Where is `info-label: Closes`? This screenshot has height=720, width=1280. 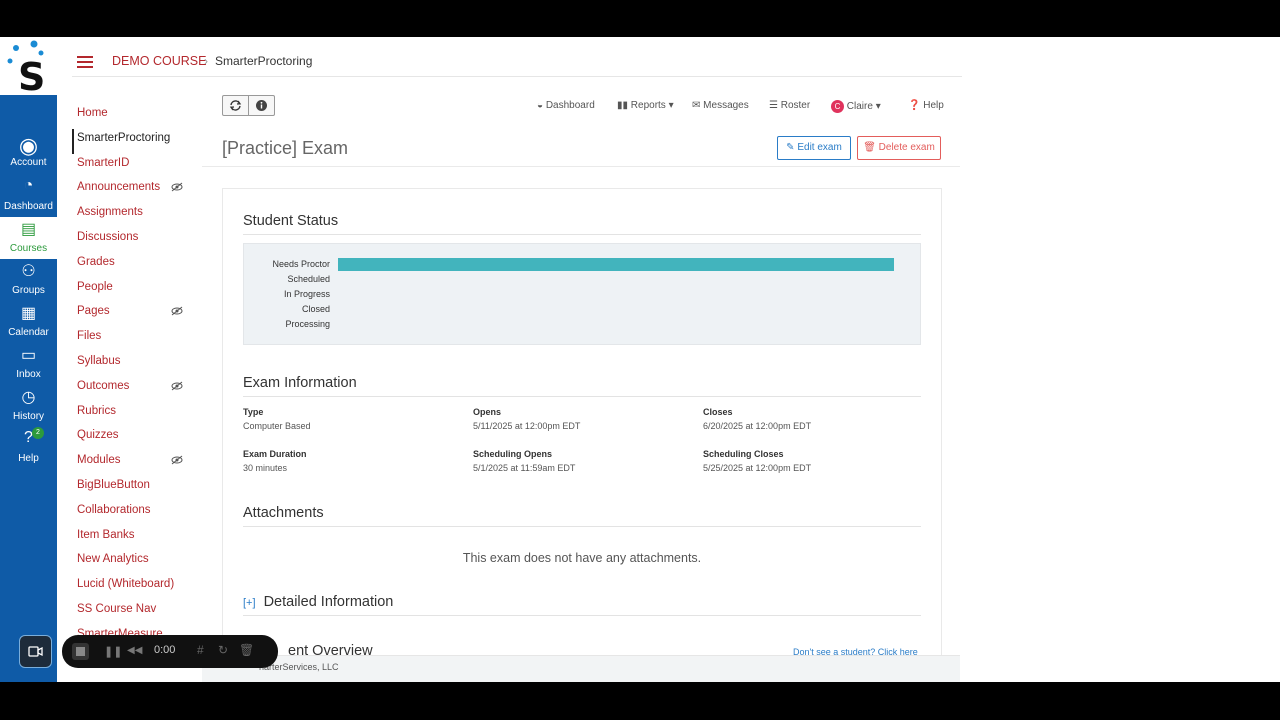
info-label: Closes is located at coordinates (718, 412).